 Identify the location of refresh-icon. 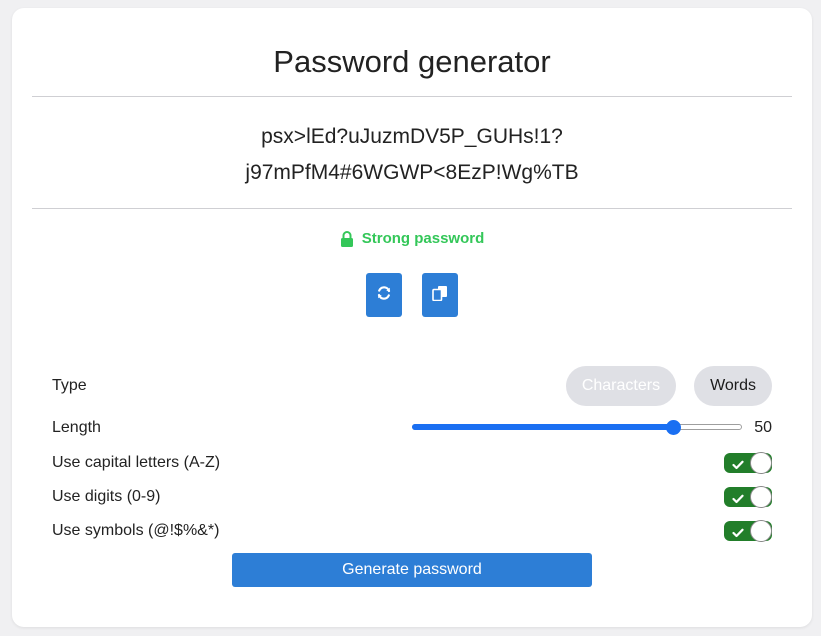
(384, 295).